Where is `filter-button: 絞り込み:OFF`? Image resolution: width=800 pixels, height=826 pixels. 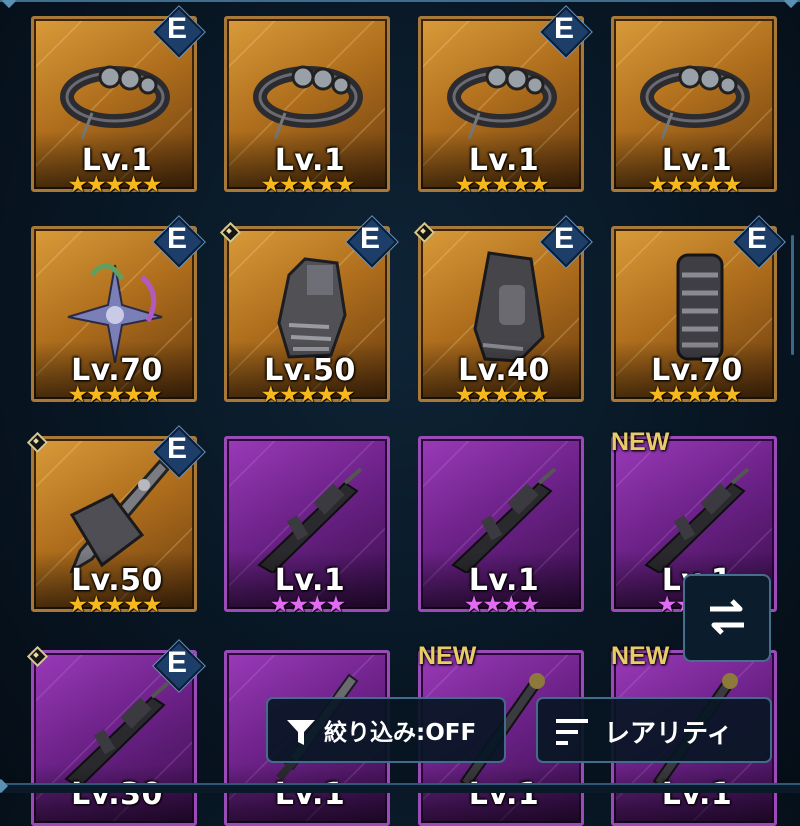 filter-button: 絞り込み:OFF is located at coordinates (386, 730).